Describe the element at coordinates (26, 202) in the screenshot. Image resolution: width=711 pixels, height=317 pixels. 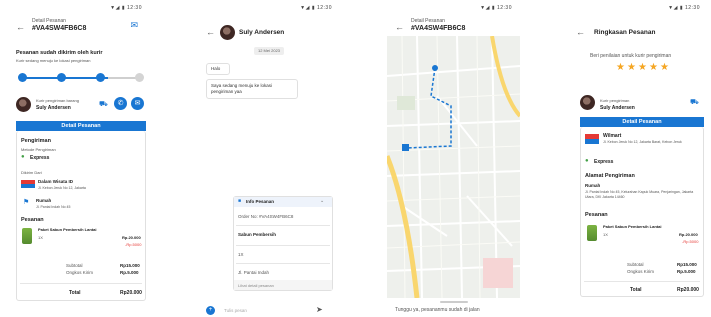
I see `location-pin-icon: ⚑` at that location.